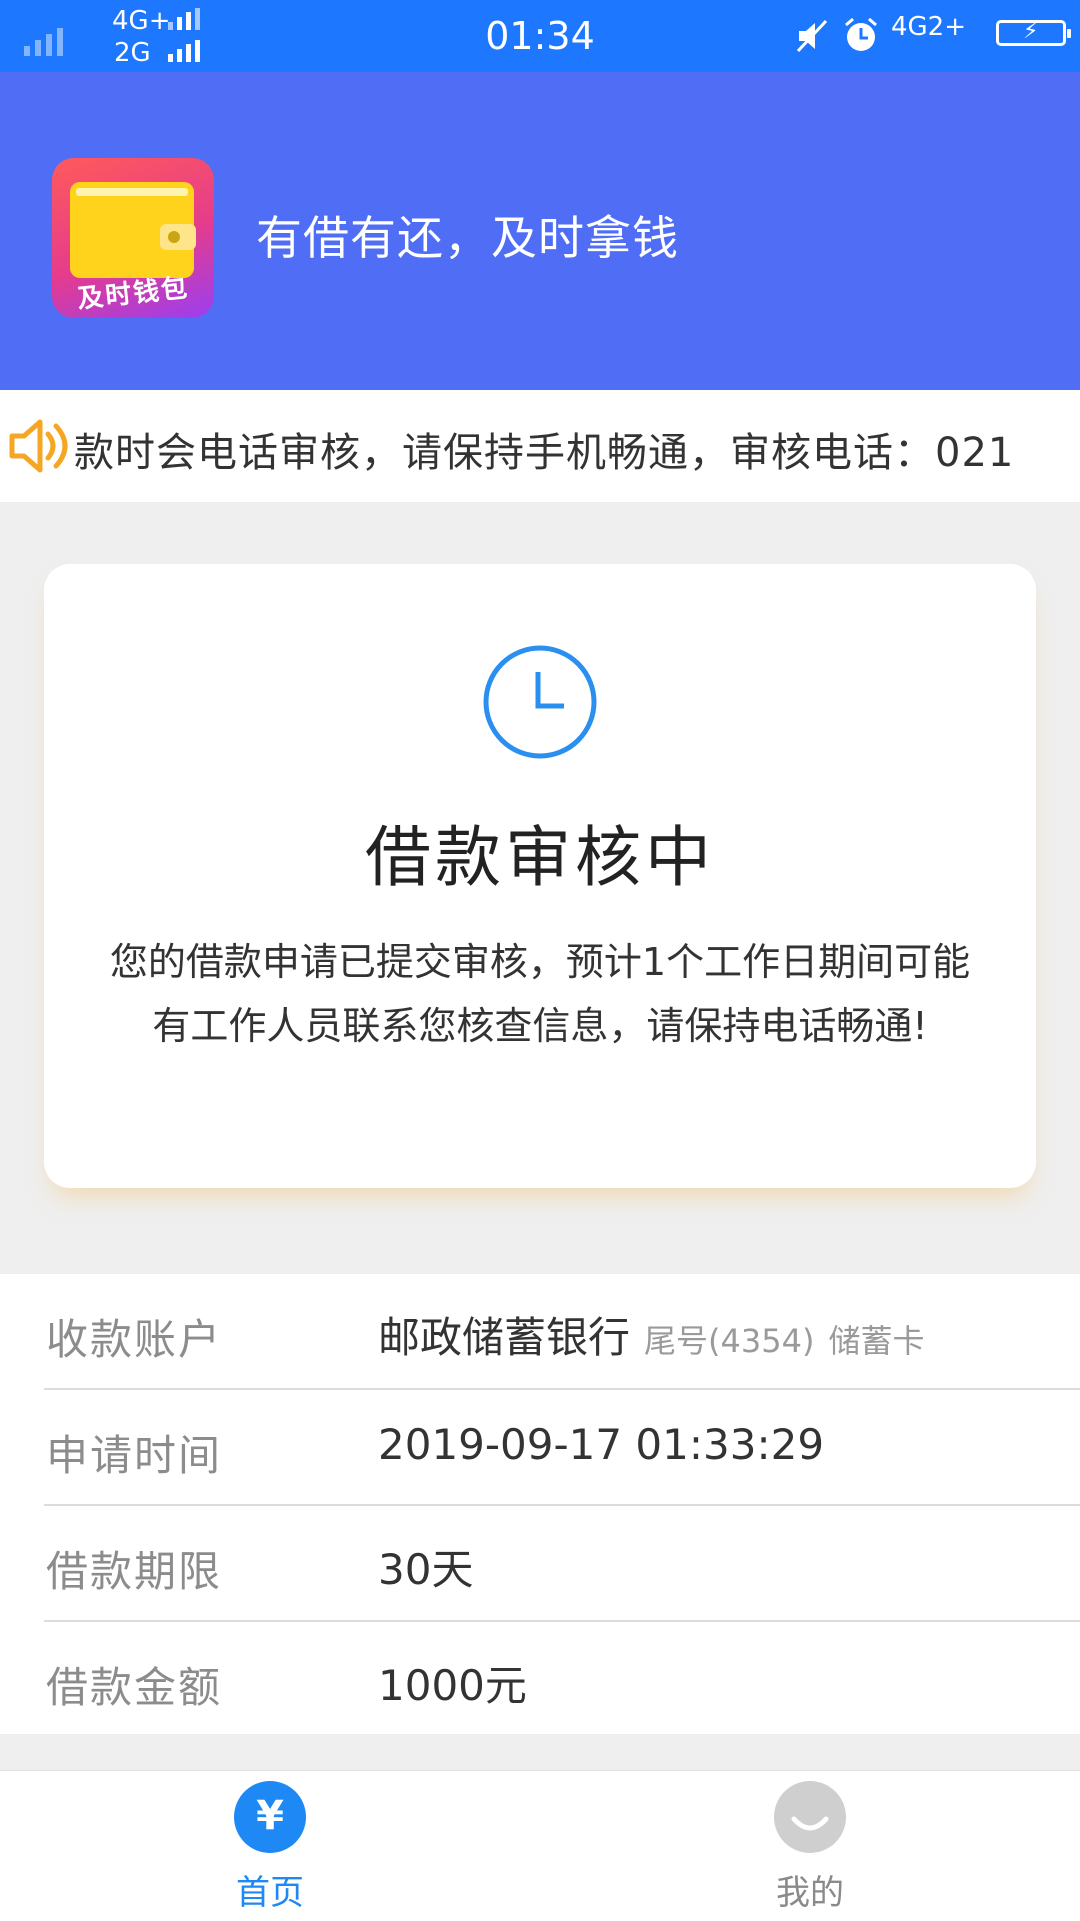 The height and width of the screenshot is (1921, 1080). Describe the element at coordinates (426, 1569) in the screenshot. I see `info-value: 30天` at that location.